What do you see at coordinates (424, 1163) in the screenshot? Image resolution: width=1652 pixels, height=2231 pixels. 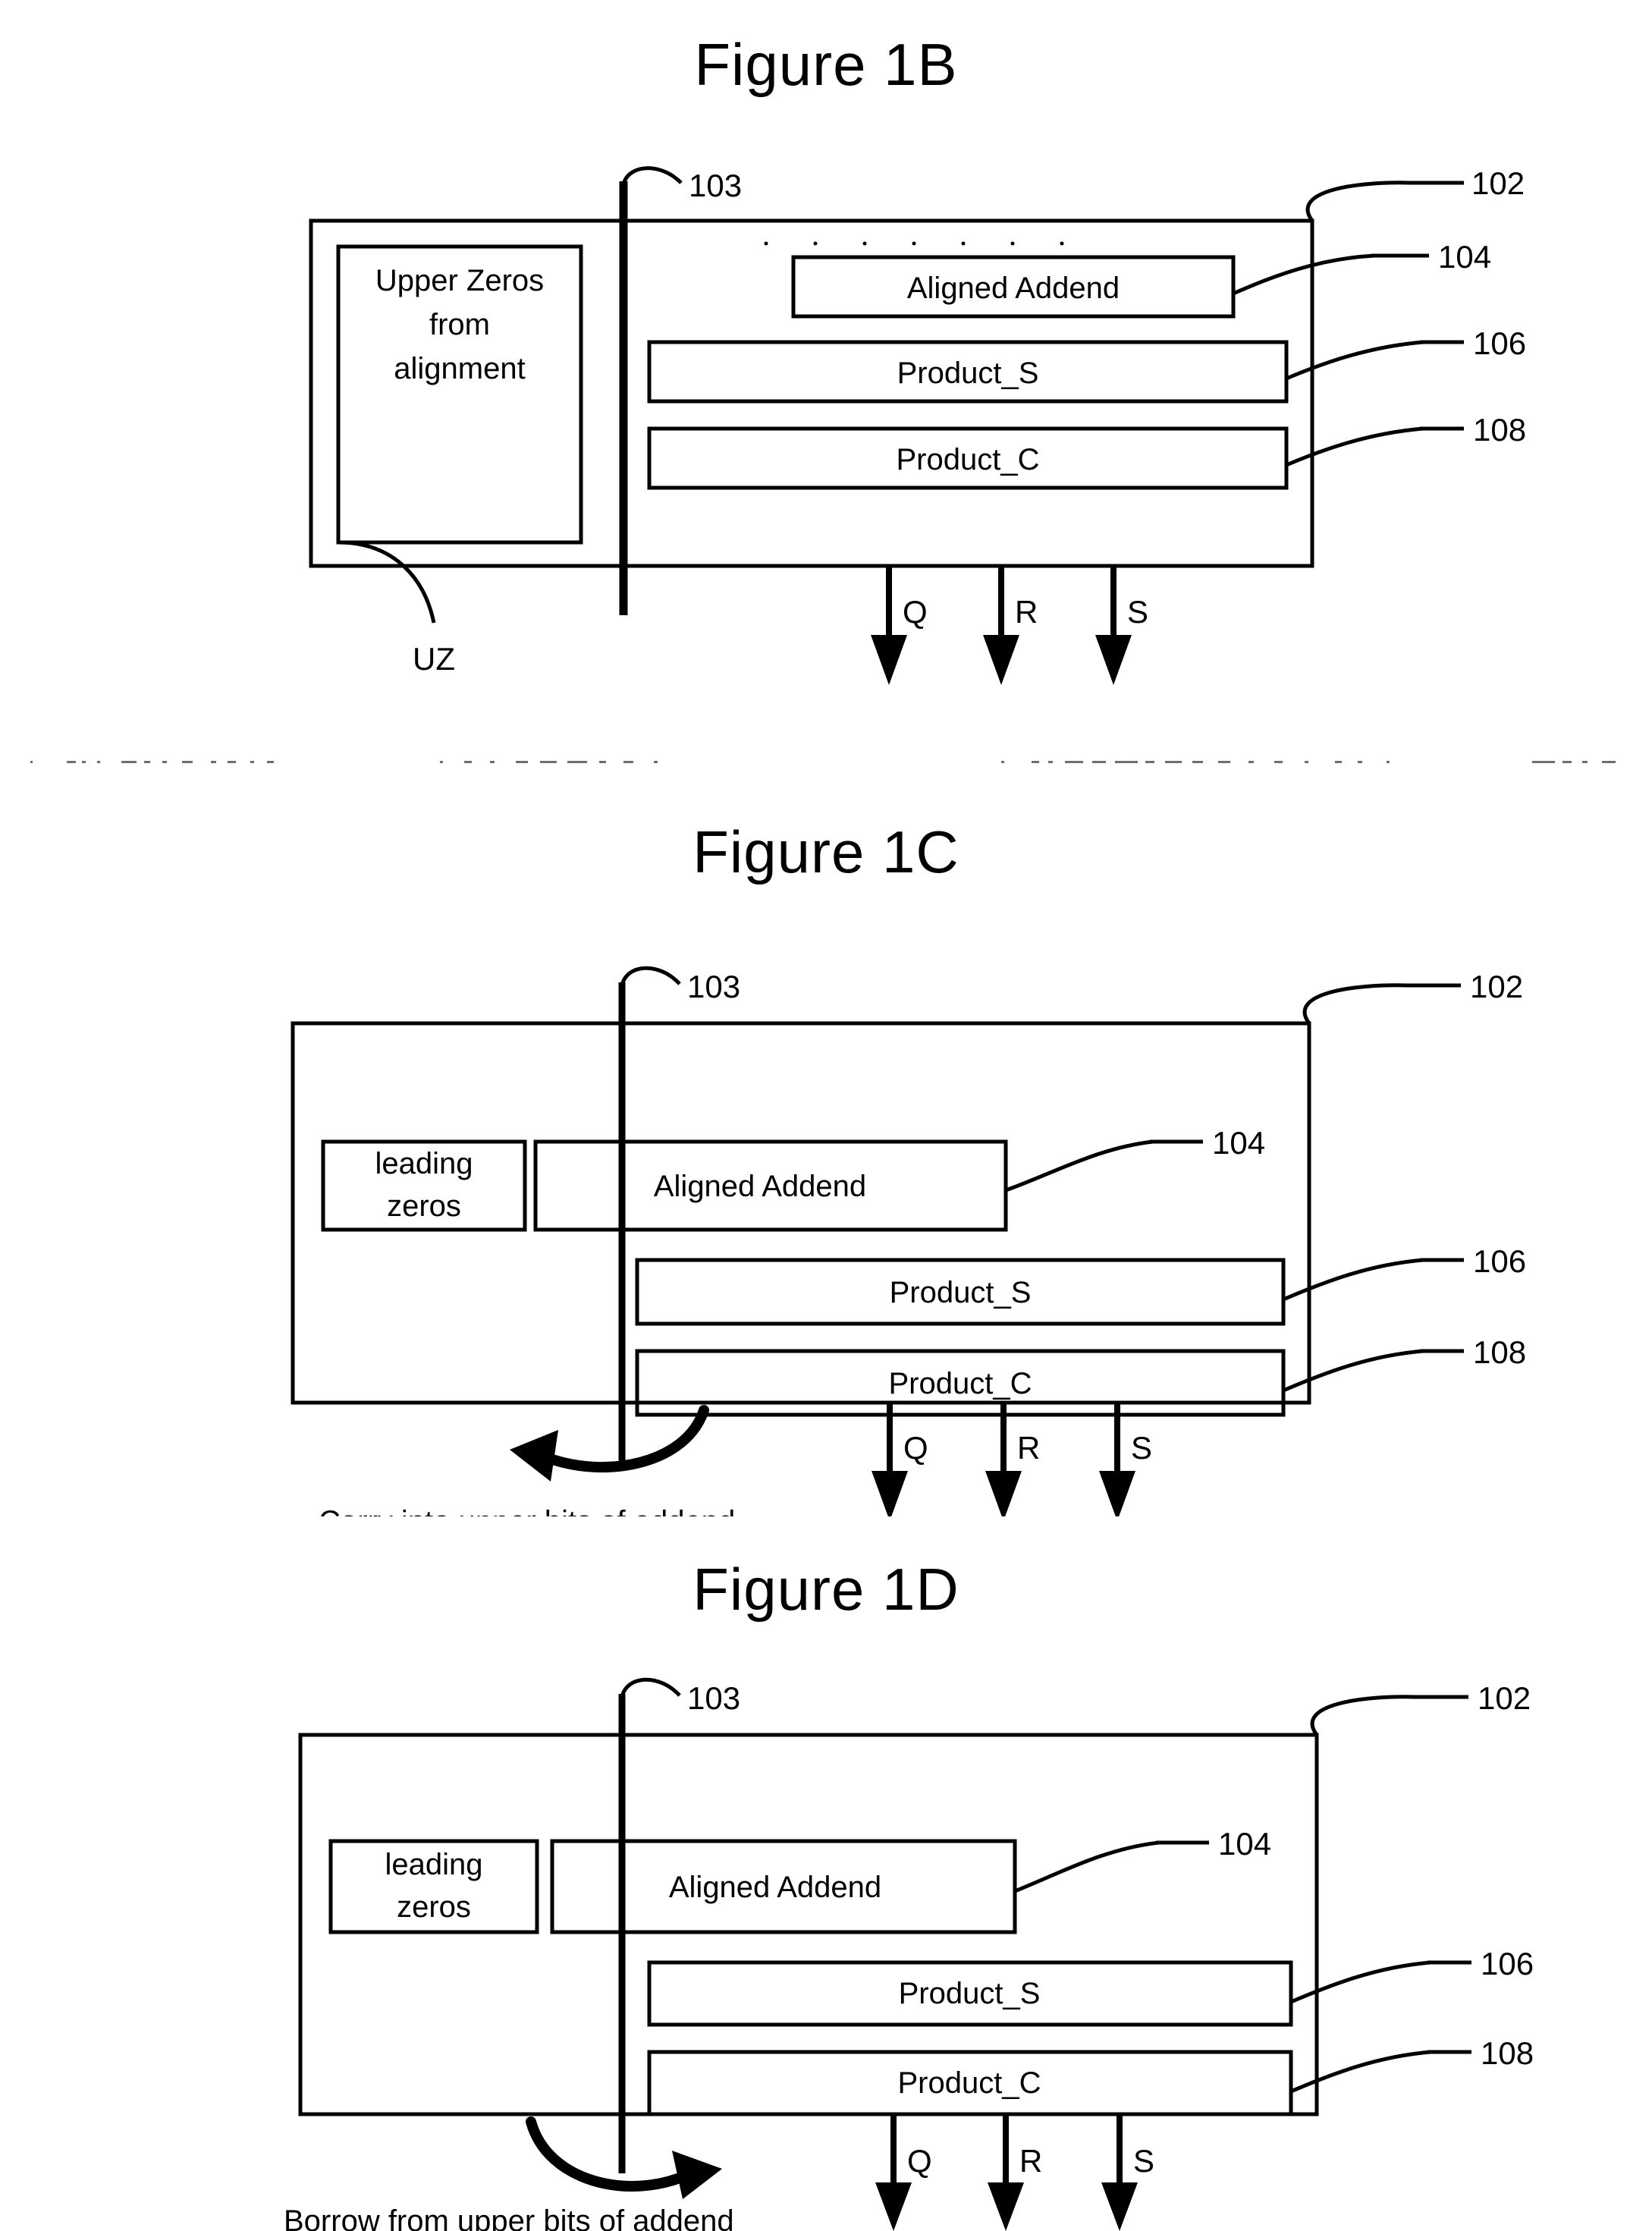 I see `fig1c-leading-zeros-line1: leading` at bounding box center [424, 1163].